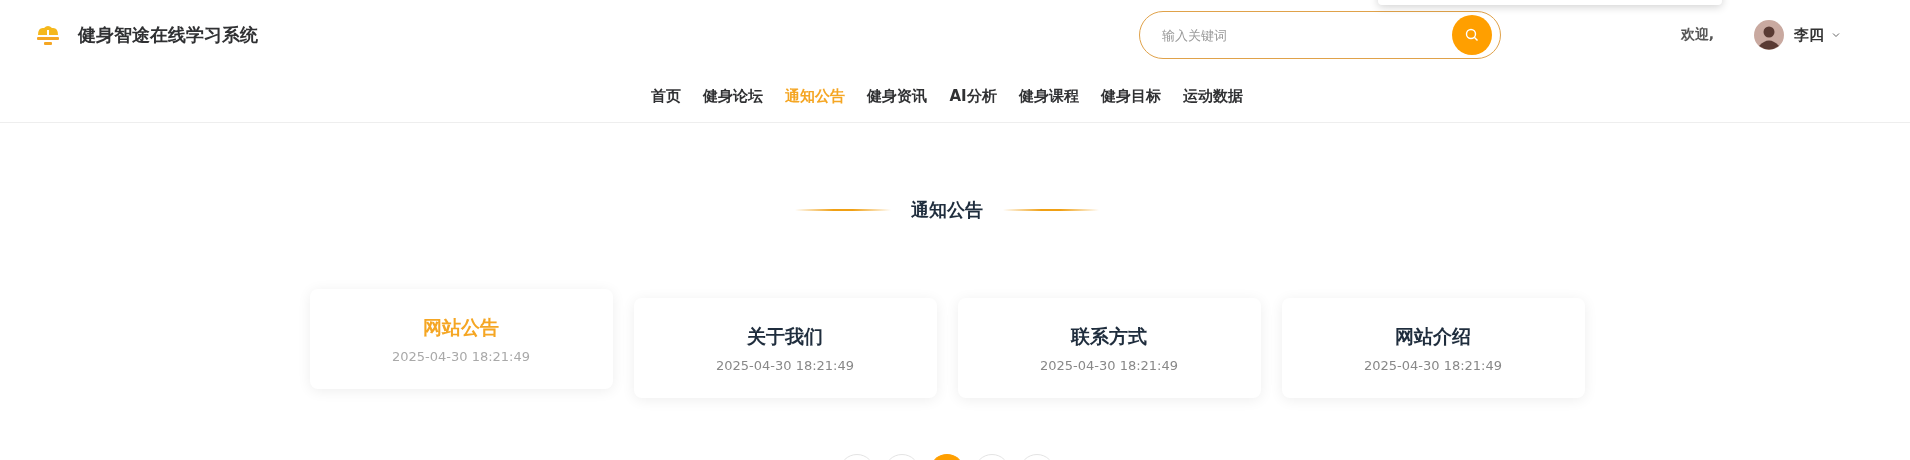 Image resolution: width=1910 pixels, height=460 pixels. I want to click on notice-card: 关于我们 2025-04-30 18:21:49, so click(785, 348).